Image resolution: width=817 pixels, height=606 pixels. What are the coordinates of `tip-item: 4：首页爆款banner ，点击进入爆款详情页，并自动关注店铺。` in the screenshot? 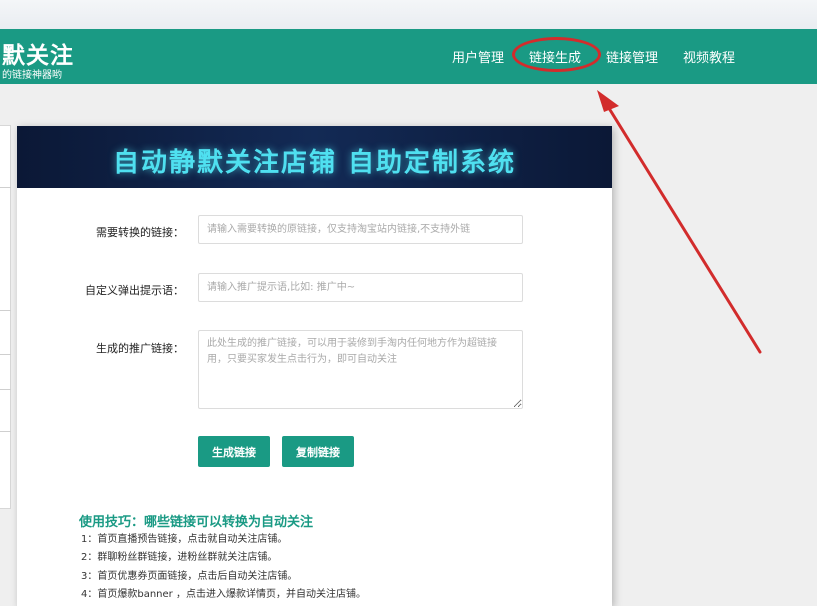 It's located at (223, 594).